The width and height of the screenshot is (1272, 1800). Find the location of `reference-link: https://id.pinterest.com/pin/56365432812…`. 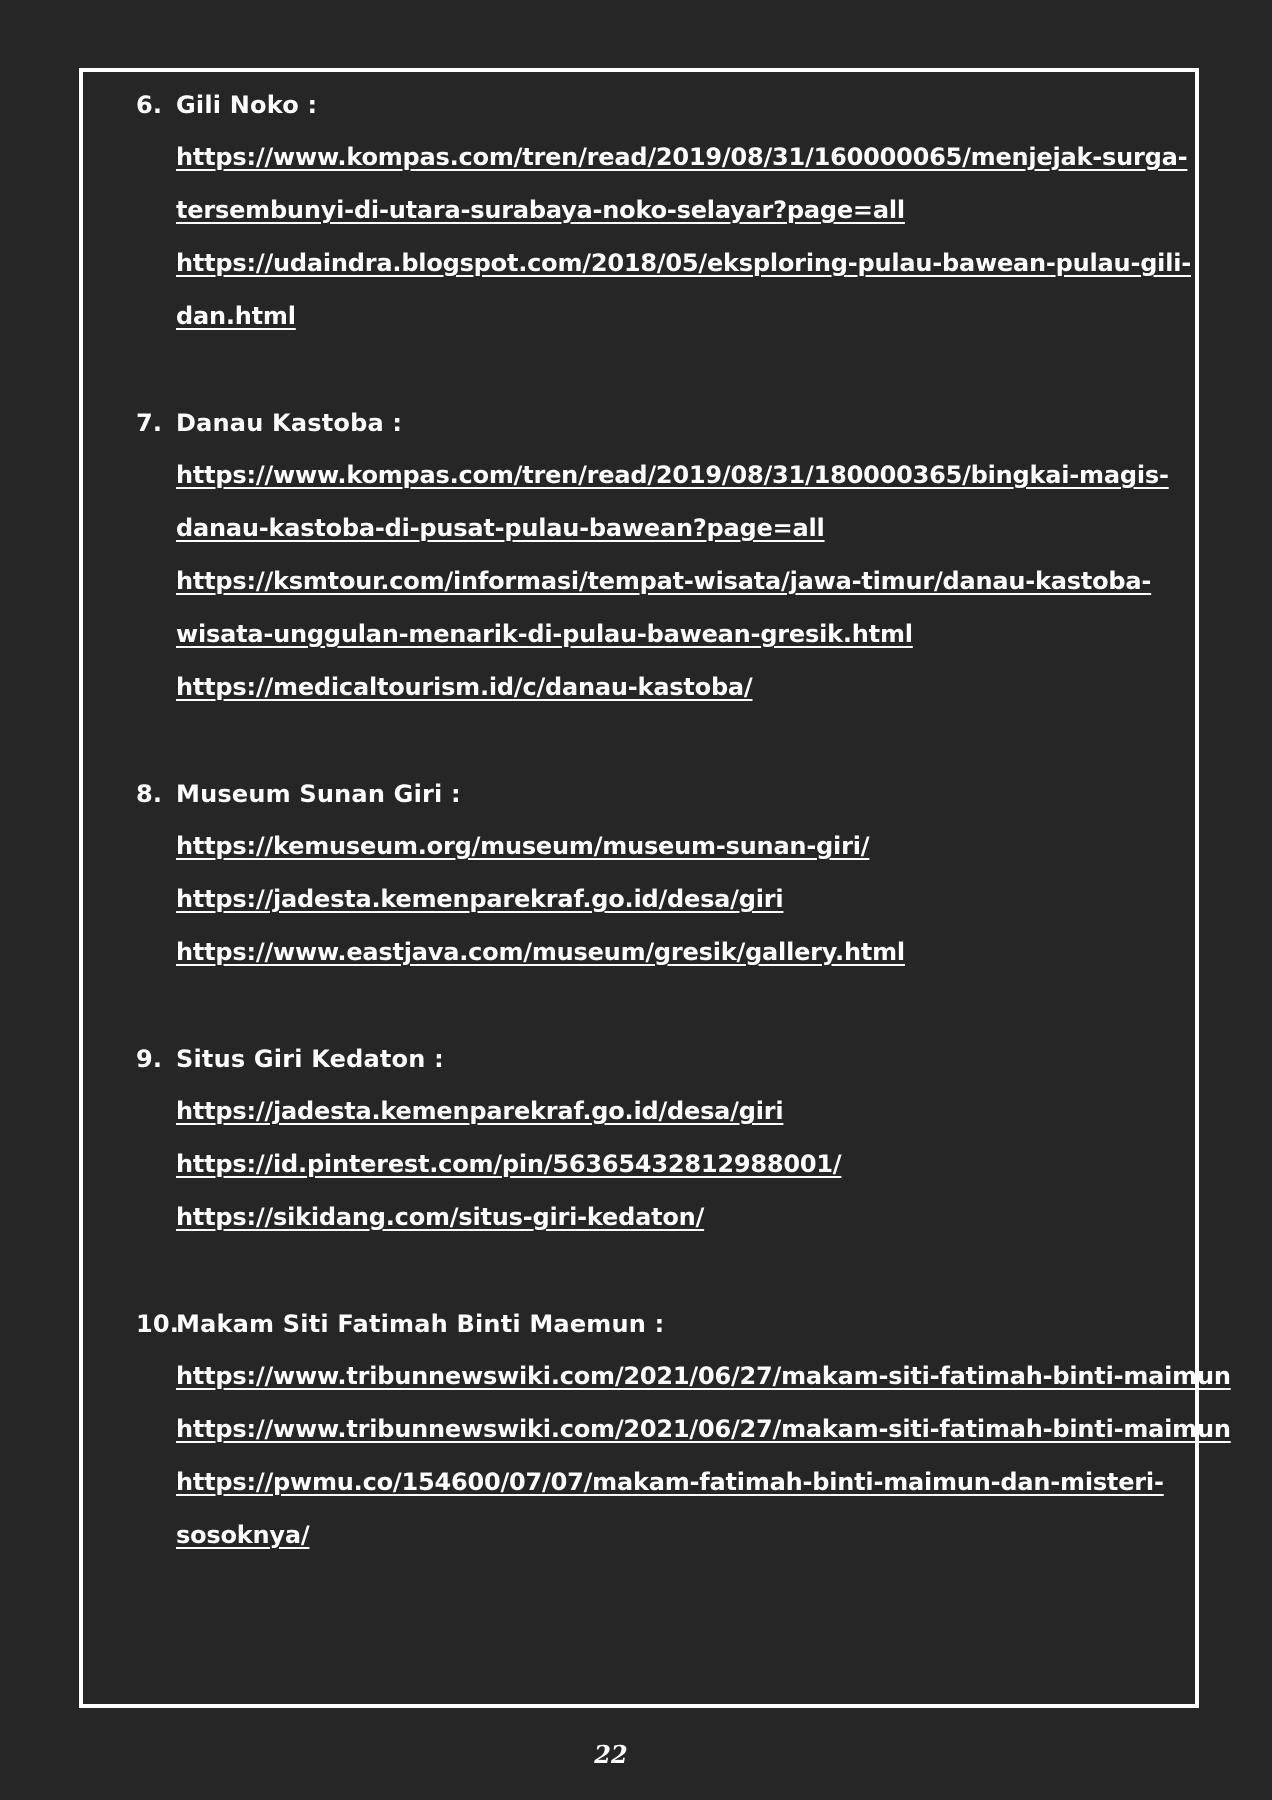

reference-link: https://id.pinterest.com/pin/56365432812… is located at coordinates (681, 1164).